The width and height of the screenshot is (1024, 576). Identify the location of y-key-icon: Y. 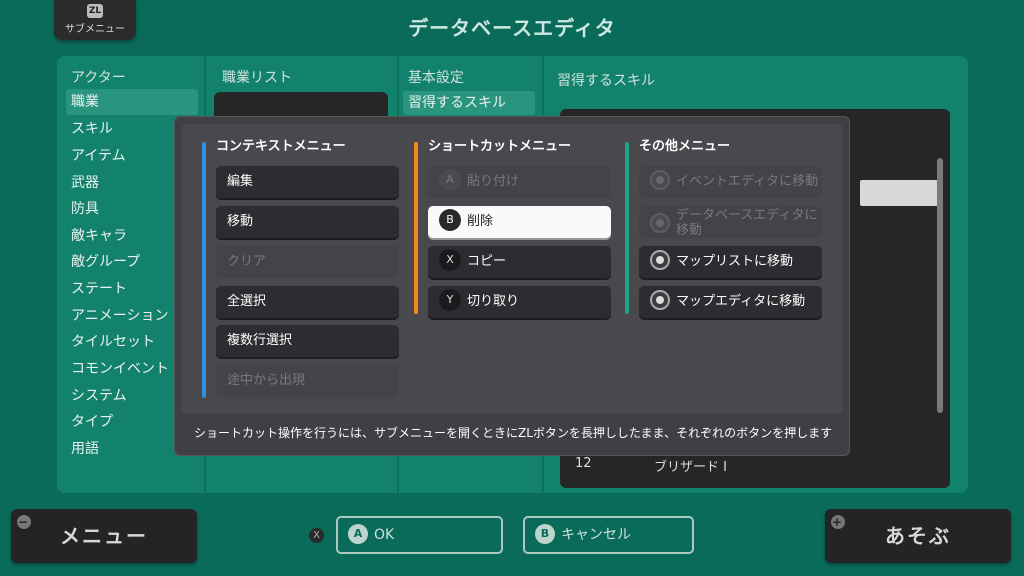
(450, 300).